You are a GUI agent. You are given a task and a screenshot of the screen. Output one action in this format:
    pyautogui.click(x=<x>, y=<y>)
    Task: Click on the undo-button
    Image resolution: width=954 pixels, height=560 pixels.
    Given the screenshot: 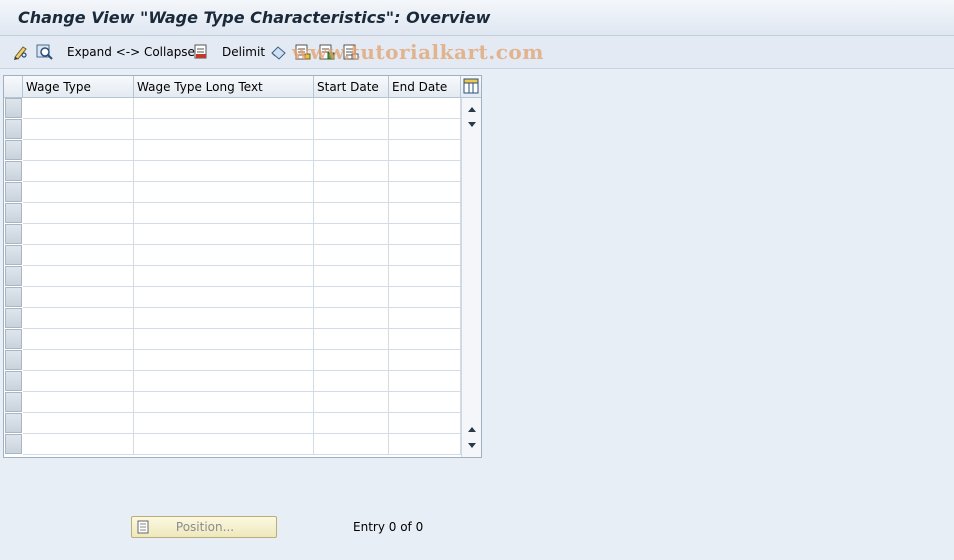 What is the action you would take?
    pyautogui.click(x=279, y=52)
    